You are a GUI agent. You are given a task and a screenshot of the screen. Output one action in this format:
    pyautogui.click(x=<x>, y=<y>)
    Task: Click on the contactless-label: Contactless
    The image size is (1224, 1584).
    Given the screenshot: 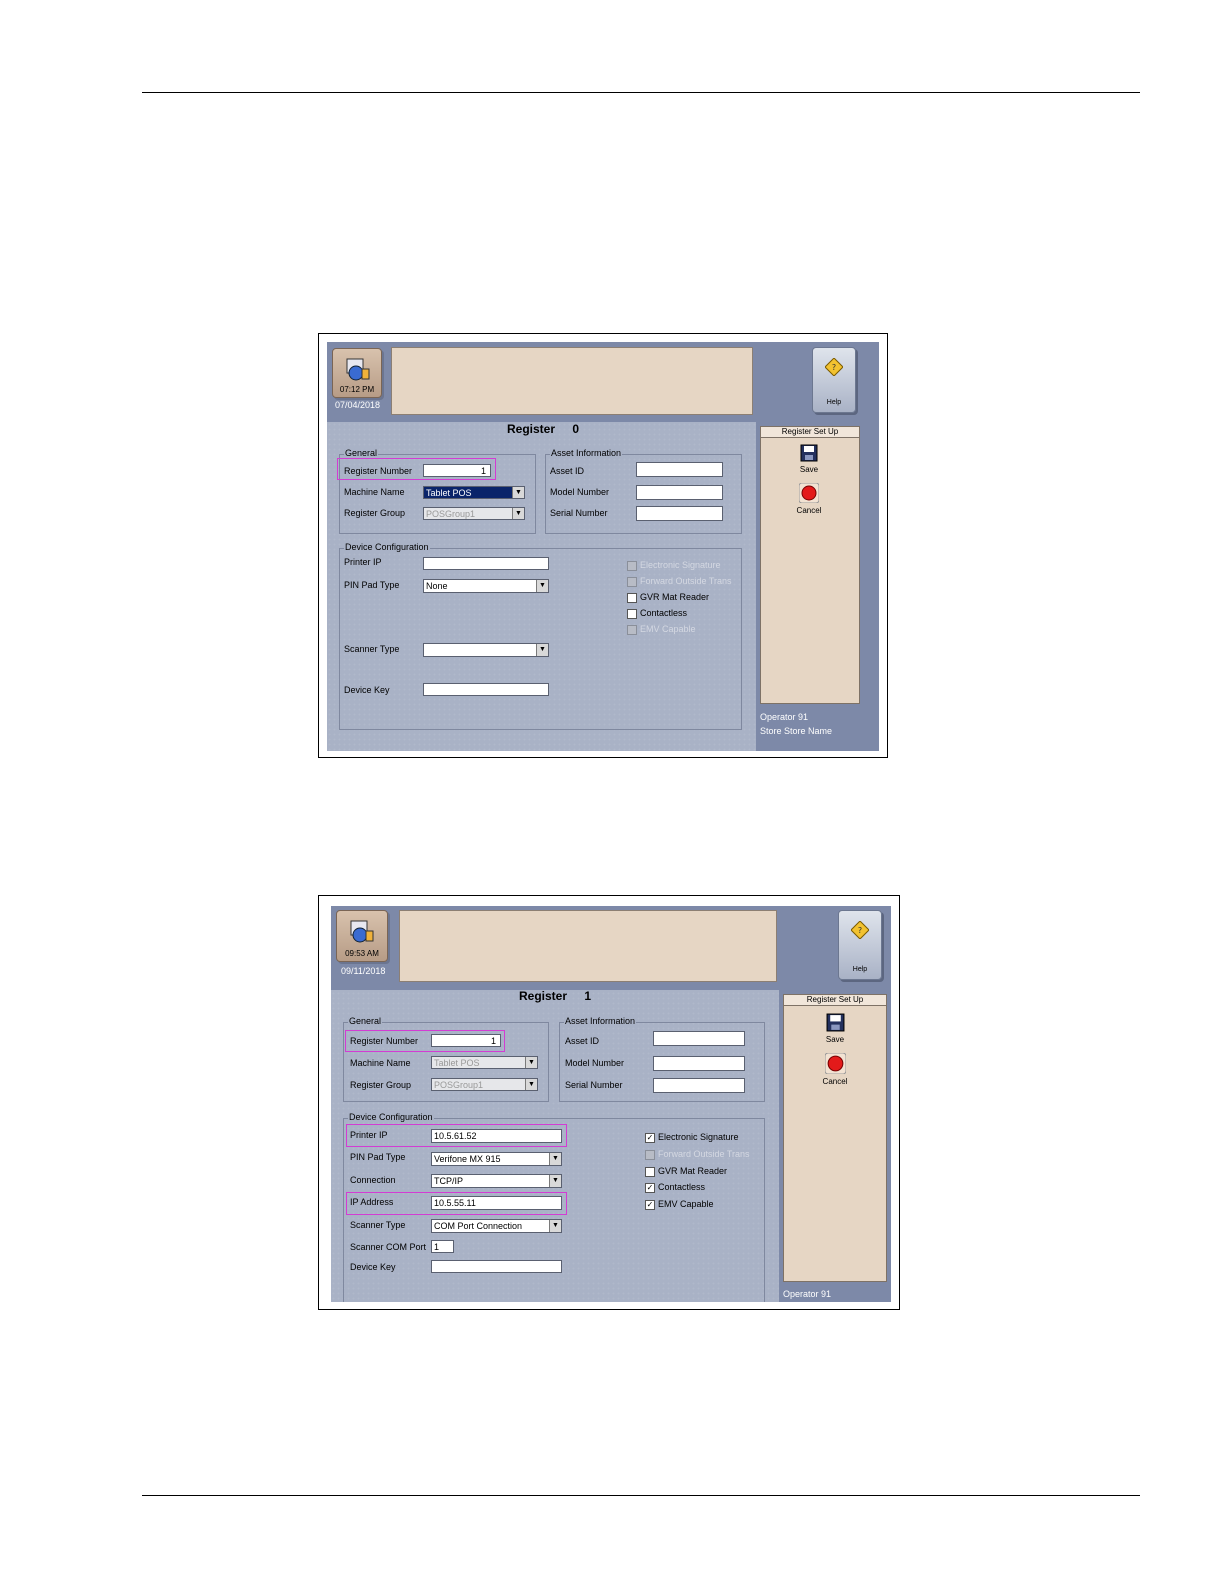 What is the action you would take?
    pyautogui.click(x=682, y=1187)
    